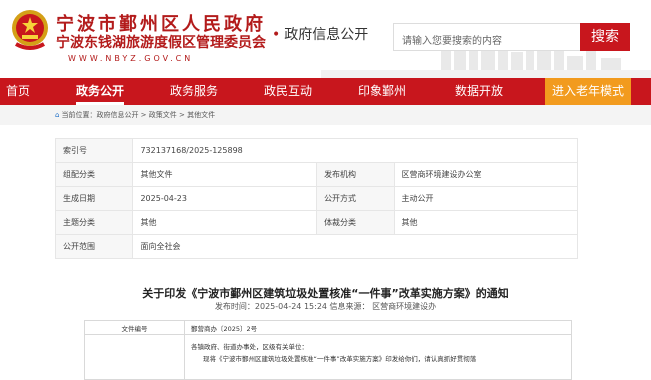 The height and width of the screenshot is (380, 651). Describe the element at coordinates (100, 91) in the screenshot. I see `nav-government-affairs-open: 政务公开` at that location.